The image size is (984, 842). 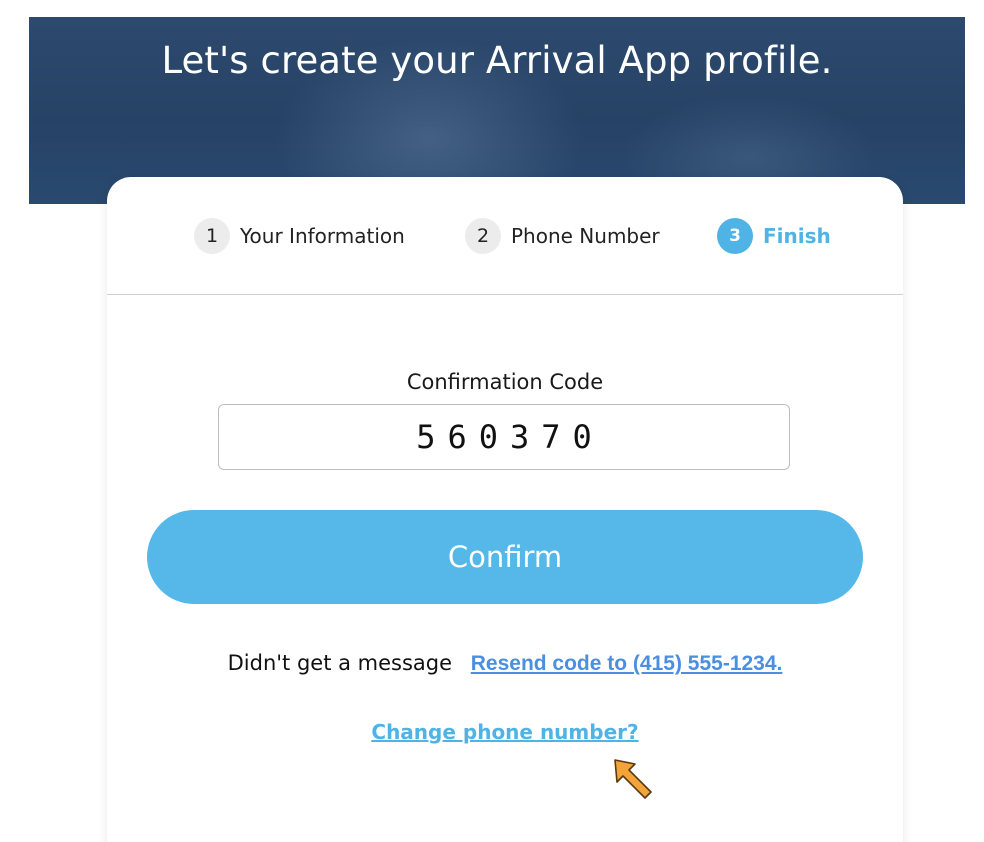 I want to click on resend-prompt: Didn't get a message, so click(x=340, y=663).